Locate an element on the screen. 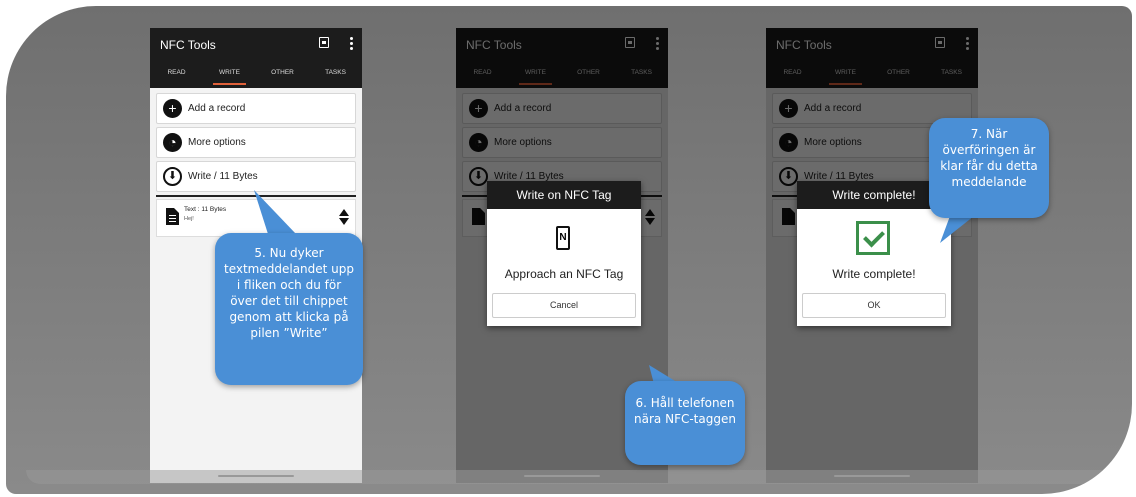  record-type: Text : 11 Bytes is located at coordinates (205, 209).